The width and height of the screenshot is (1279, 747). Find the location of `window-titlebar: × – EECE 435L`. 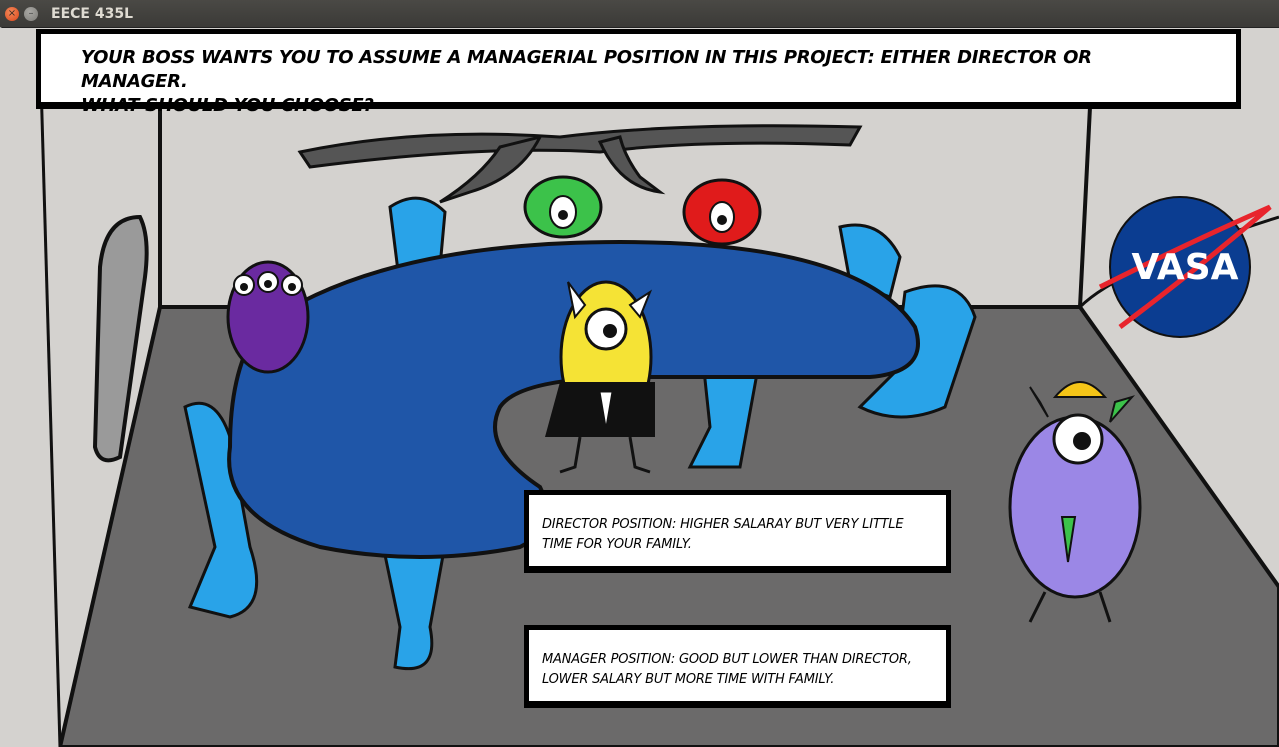

window-titlebar: × – EECE 435L is located at coordinates (639, 14).